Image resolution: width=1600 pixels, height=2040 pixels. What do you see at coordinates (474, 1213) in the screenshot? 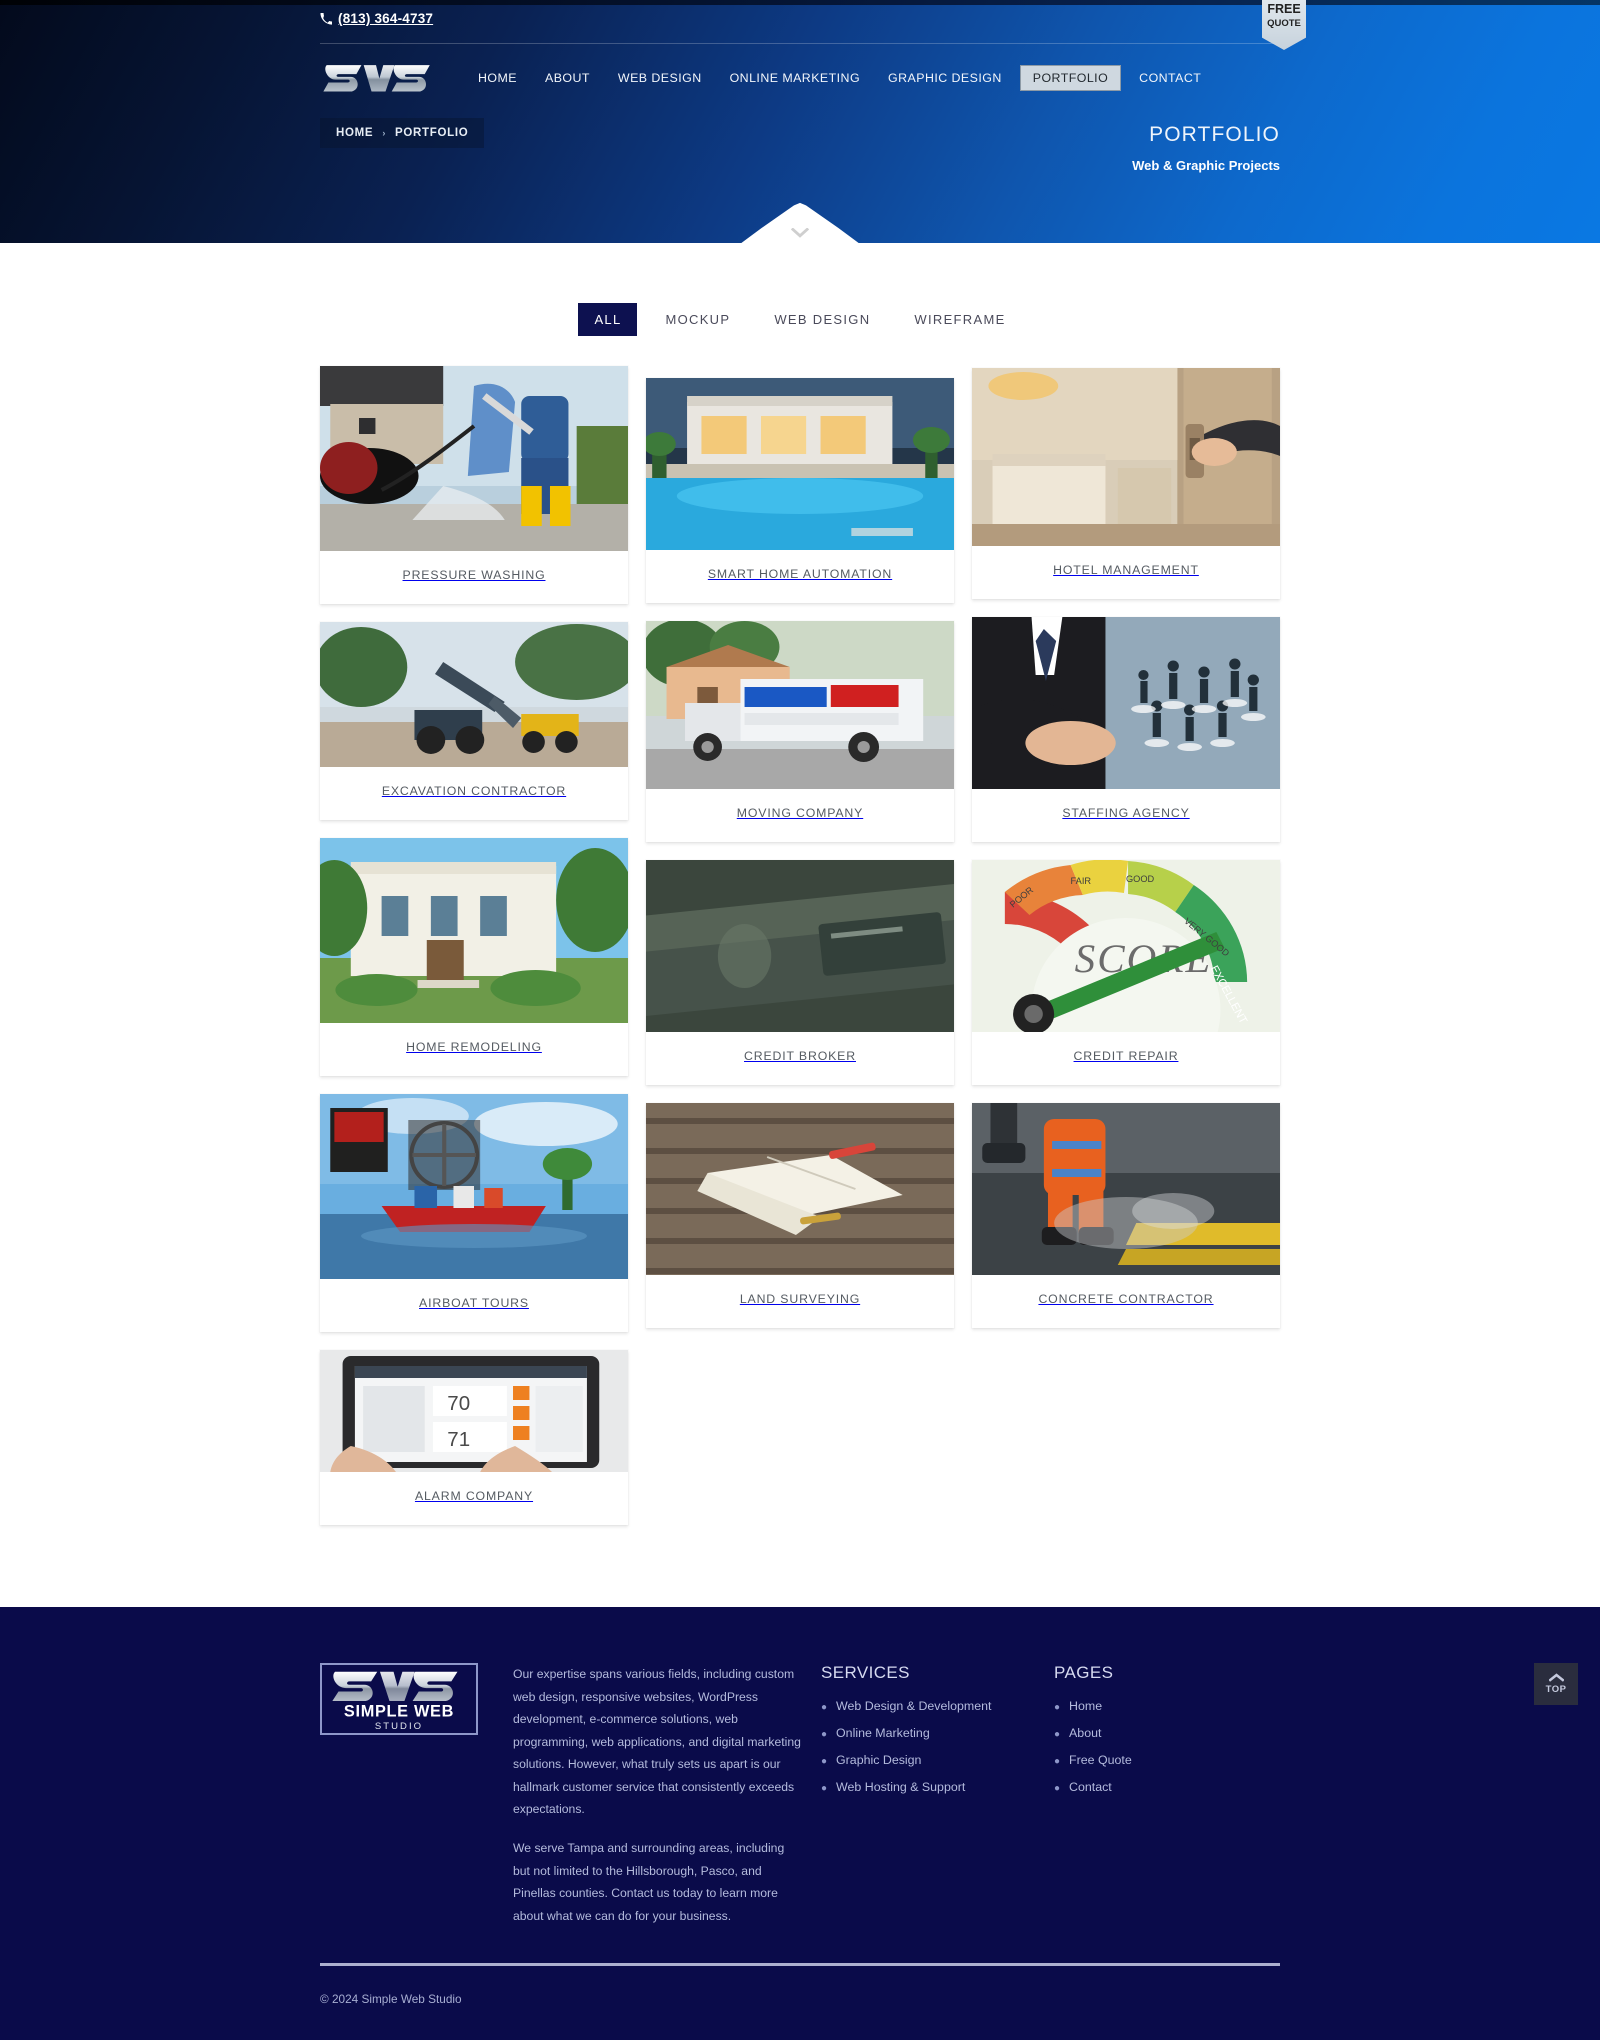
I see `portfolio-item-airboat-tours: AIRBOAT TOURS` at bounding box center [474, 1213].